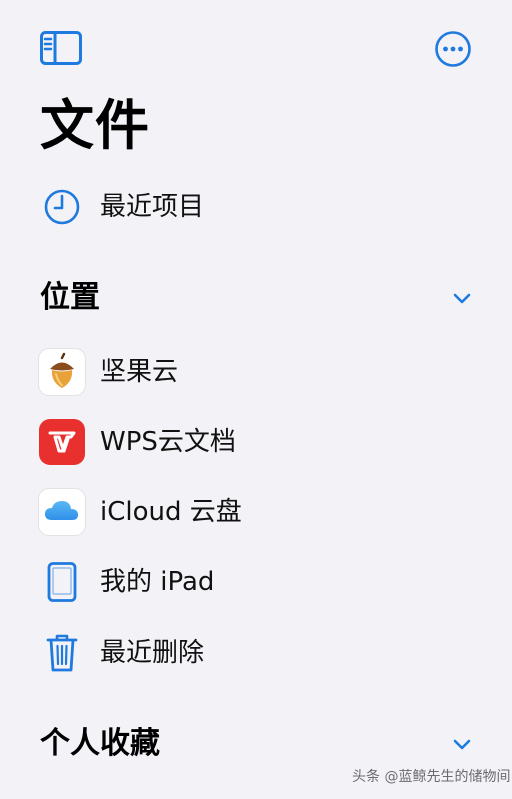  What do you see at coordinates (168, 442) in the screenshot?
I see `sidebar-item-label: WPS云文档` at bounding box center [168, 442].